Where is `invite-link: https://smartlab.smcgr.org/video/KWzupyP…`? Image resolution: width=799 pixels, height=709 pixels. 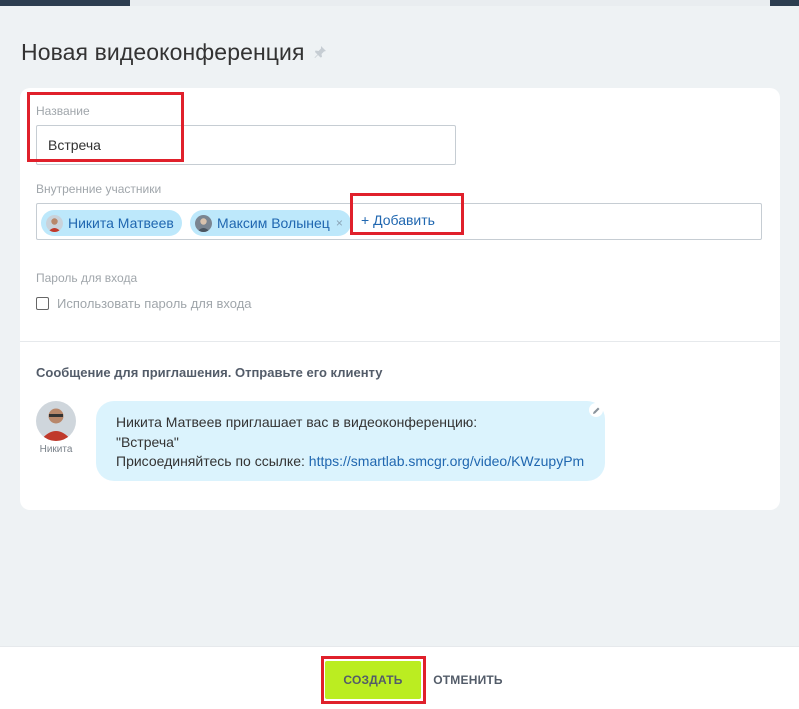
invite-link: https://smartlab.smcgr.org/video/KWzupyP… is located at coordinates (446, 461).